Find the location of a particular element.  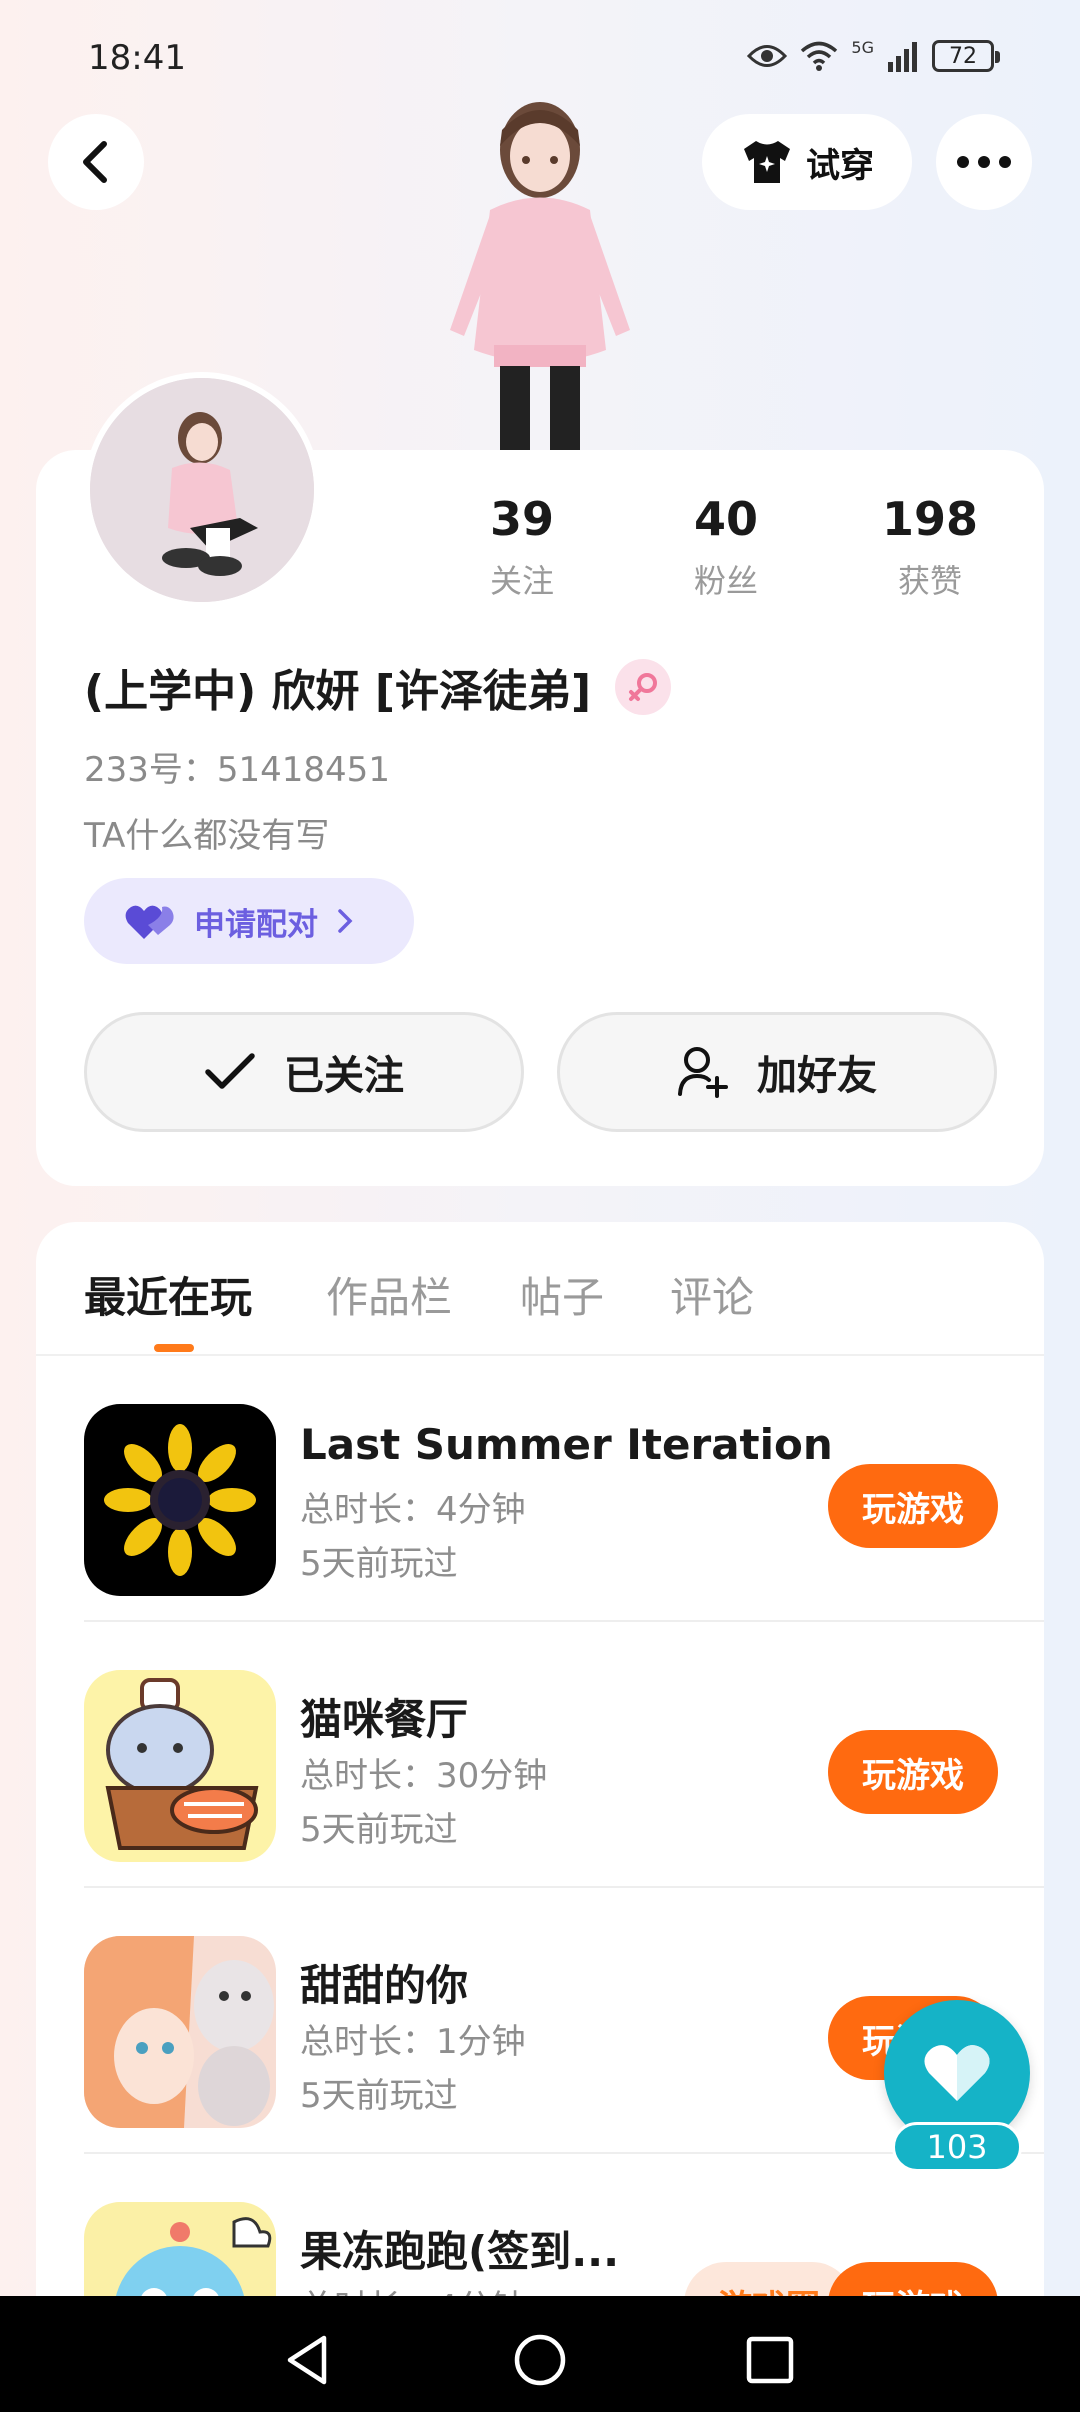

status-time: 18:41 is located at coordinates (137, 58).